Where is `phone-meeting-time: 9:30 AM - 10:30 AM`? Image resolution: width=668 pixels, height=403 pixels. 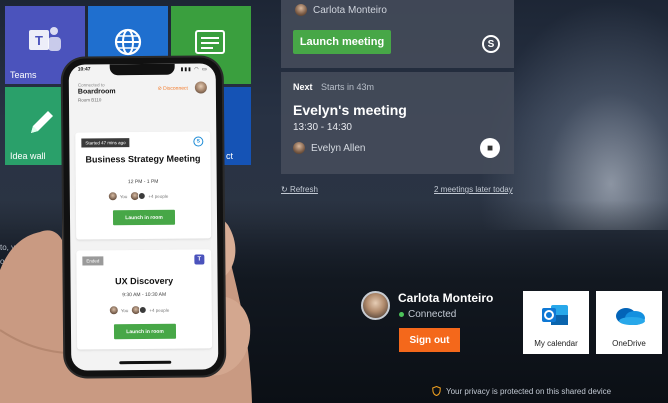
phone-meeting-time: 9:30 AM - 10:30 AM is located at coordinates (144, 295).